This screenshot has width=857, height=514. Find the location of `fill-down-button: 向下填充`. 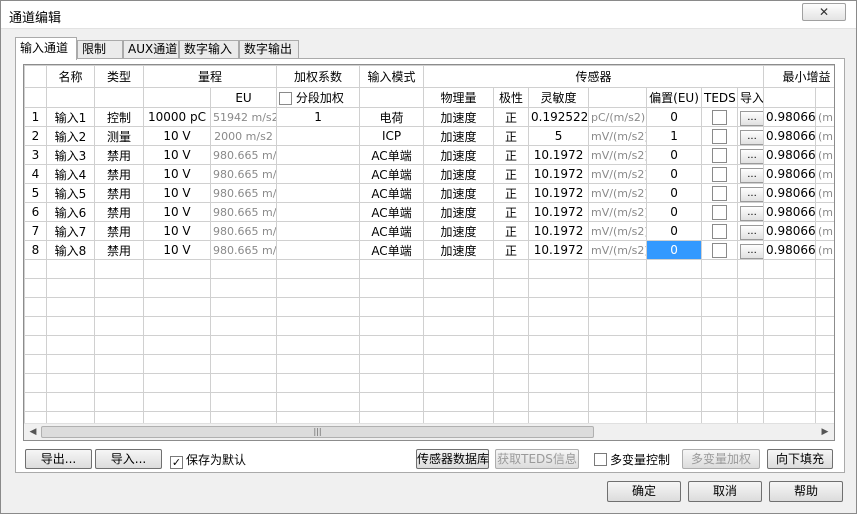

fill-down-button: 向下填充 is located at coordinates (800, 459).